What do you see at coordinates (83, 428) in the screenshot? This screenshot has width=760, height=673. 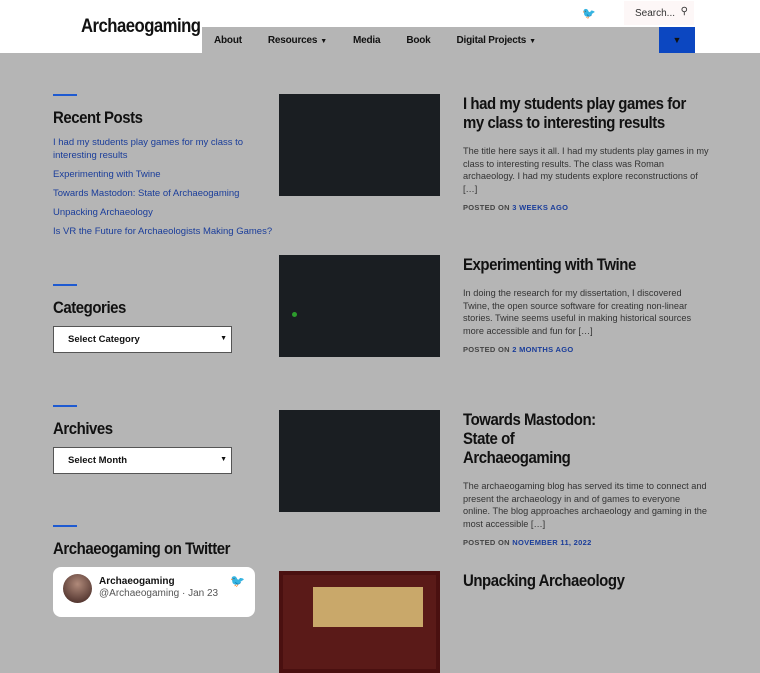 I see `widget-title: Archives` at bounding box center [83, 428].